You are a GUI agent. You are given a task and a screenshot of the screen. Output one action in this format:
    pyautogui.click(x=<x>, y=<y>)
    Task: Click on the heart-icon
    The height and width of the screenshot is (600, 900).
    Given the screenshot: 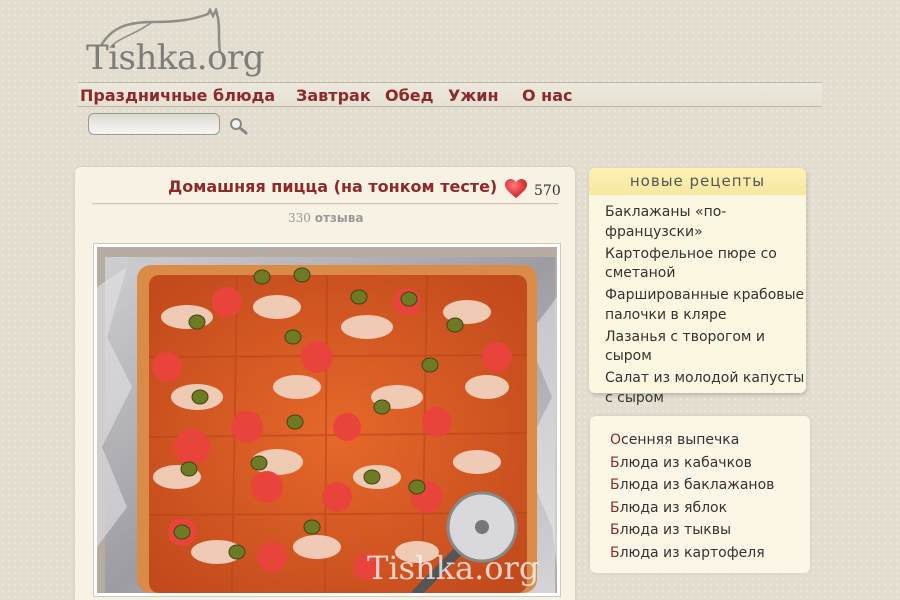 What is the action you would take?
    pyautogui.click(x=516, y=189)
    